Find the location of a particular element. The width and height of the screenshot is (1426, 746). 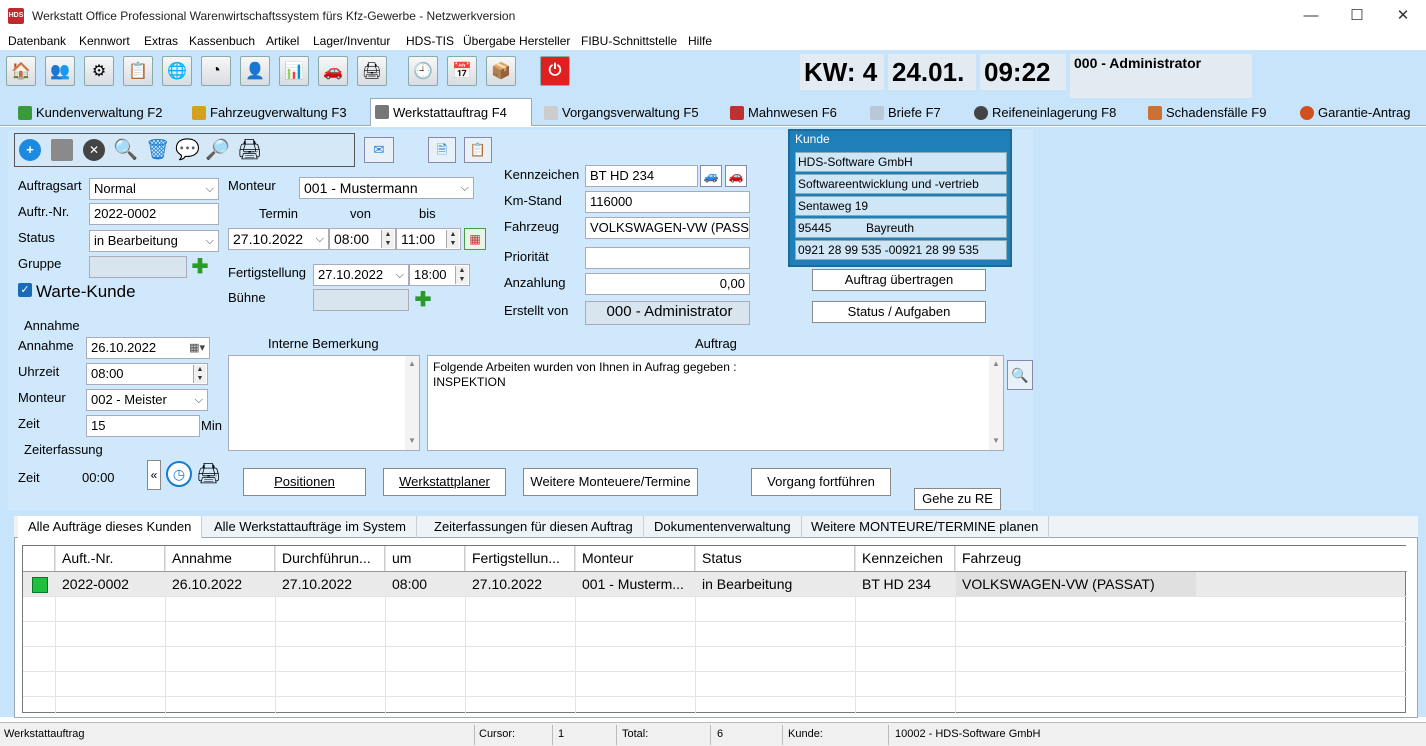

minimize-button: — is located at coordinates (1311, 16).